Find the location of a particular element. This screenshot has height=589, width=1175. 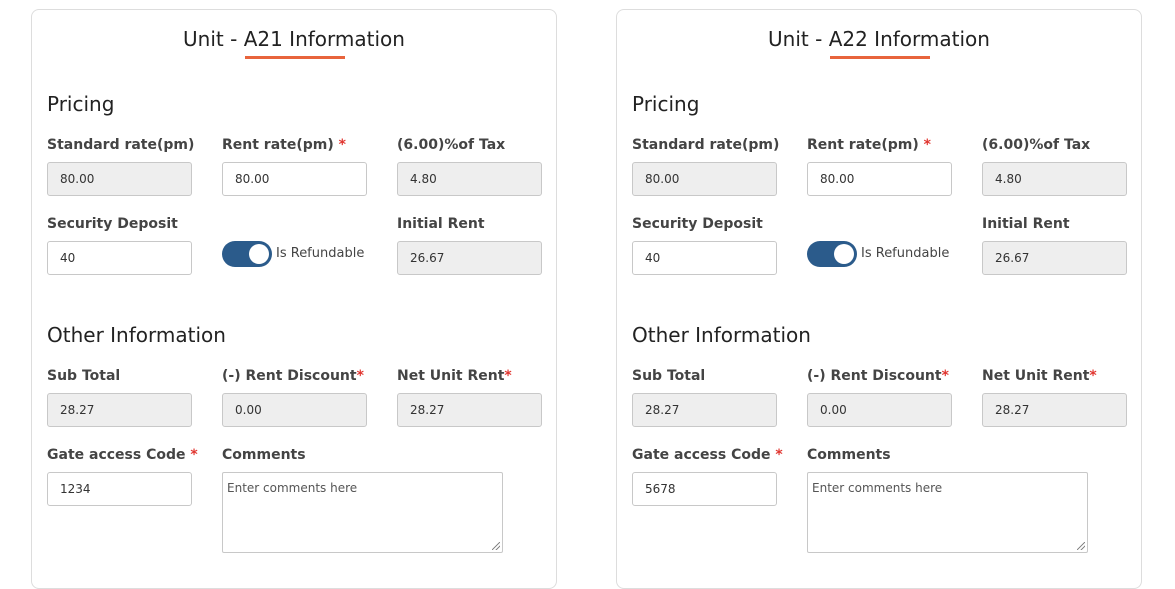

gate-code-input: 5678 is located at coordinates (704, 489).